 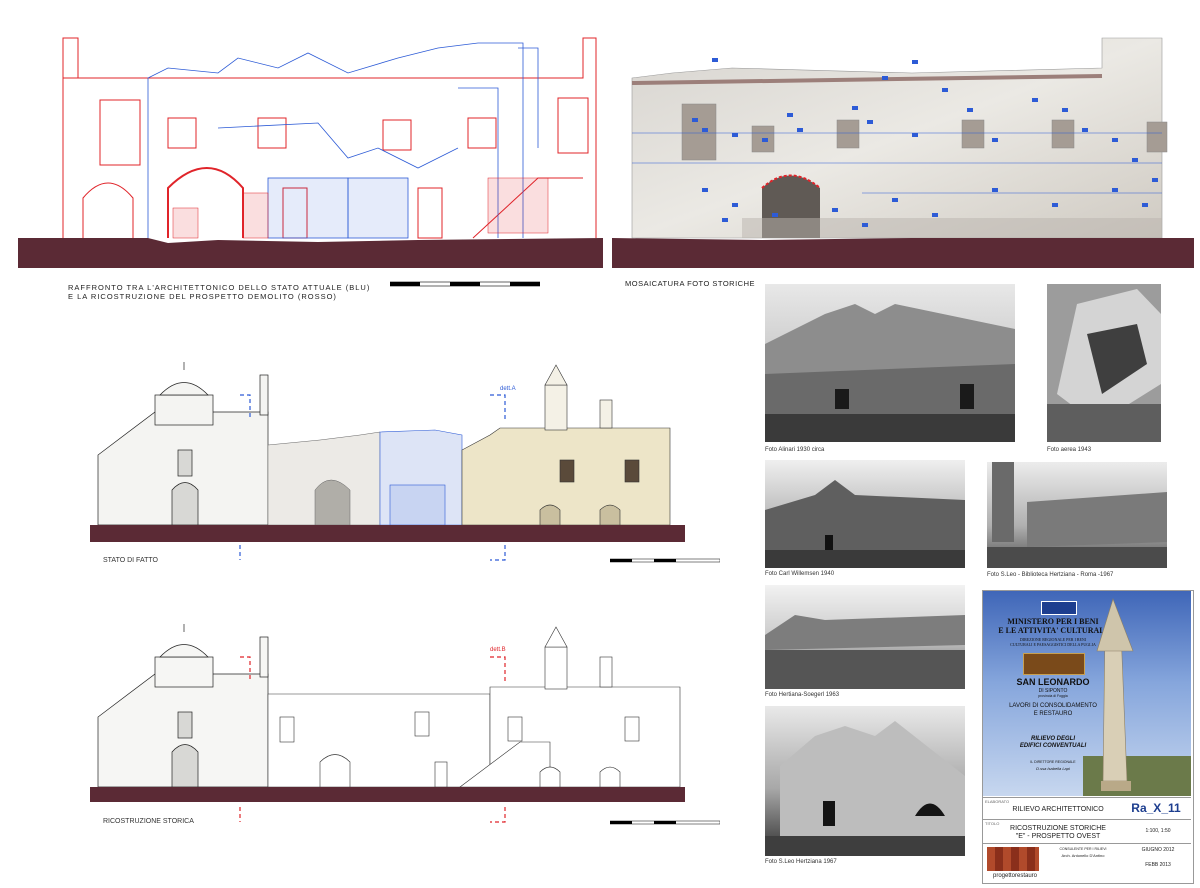 I want to click on historical-photo-hertziana-1967, so click(x=1077, y=515).